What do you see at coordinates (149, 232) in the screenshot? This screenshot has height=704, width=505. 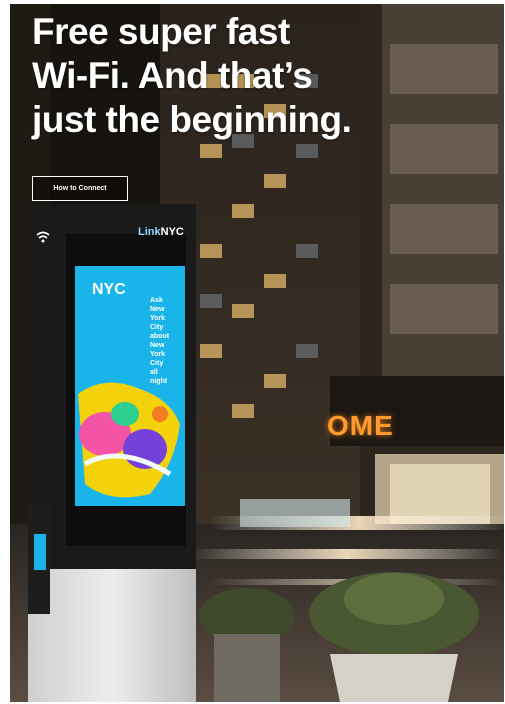 I see `kiosk-brand-prefix: Link` at bounding box center [149, 232].